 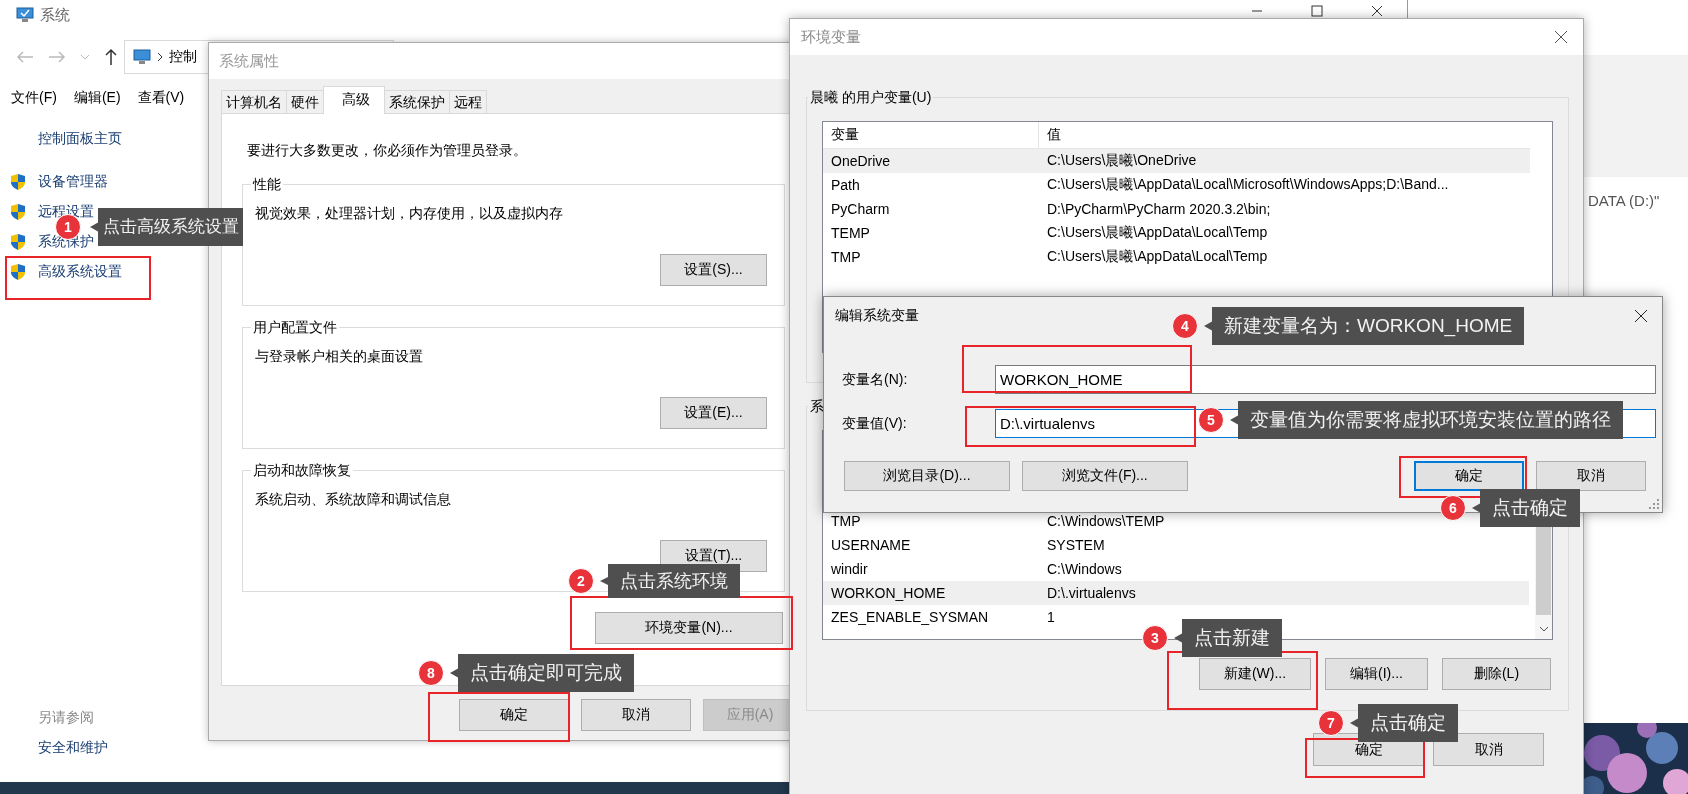 What do you see at coordinates (66, 718) in the screenshot?
I see `see-also-heading: 另请参阅` at bounding box center [66, 718].